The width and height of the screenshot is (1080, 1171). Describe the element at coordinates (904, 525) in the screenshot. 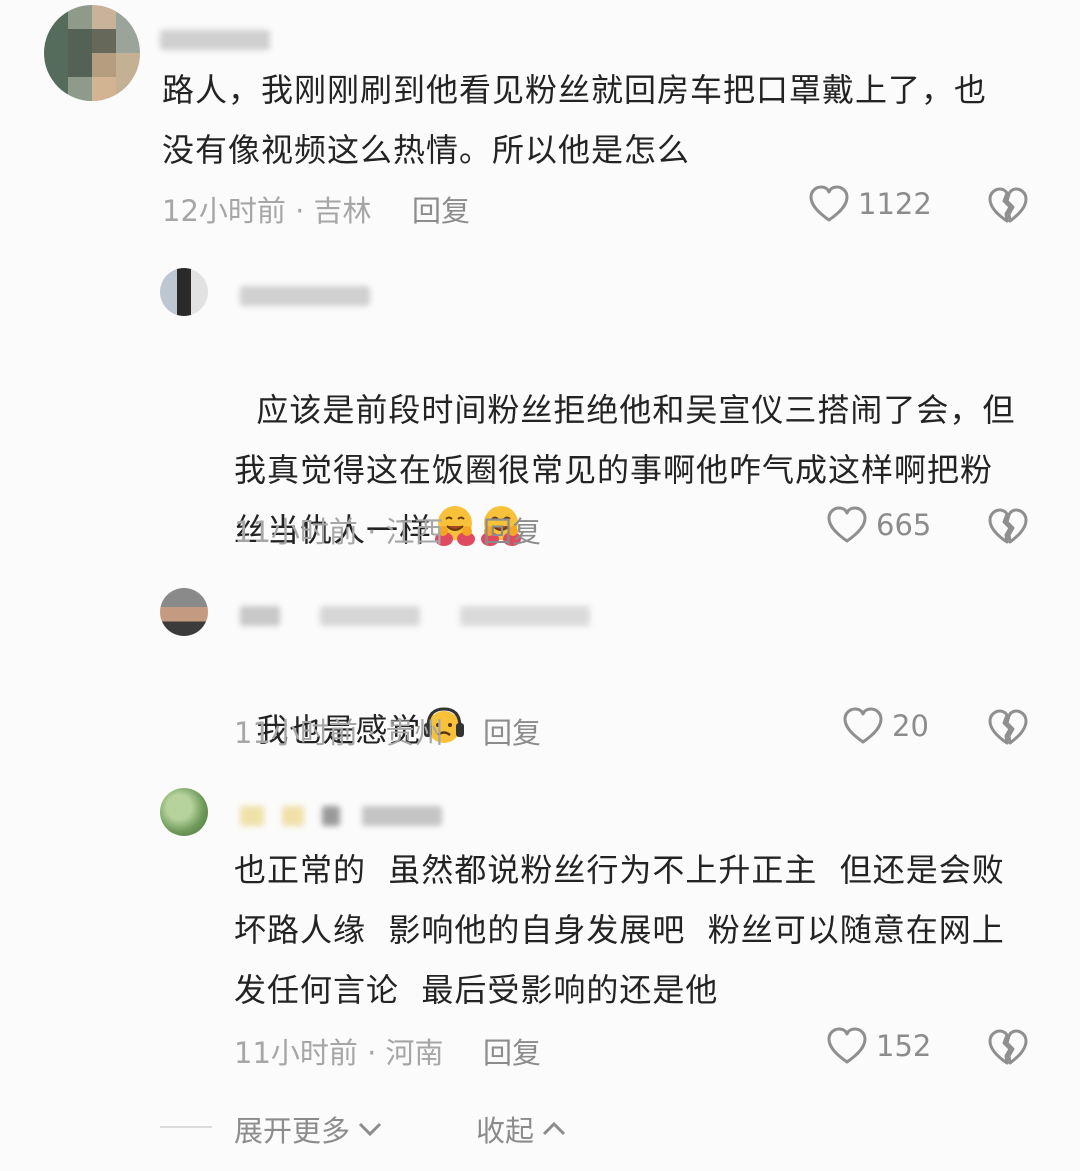

I see `like-count: 665` at that location.